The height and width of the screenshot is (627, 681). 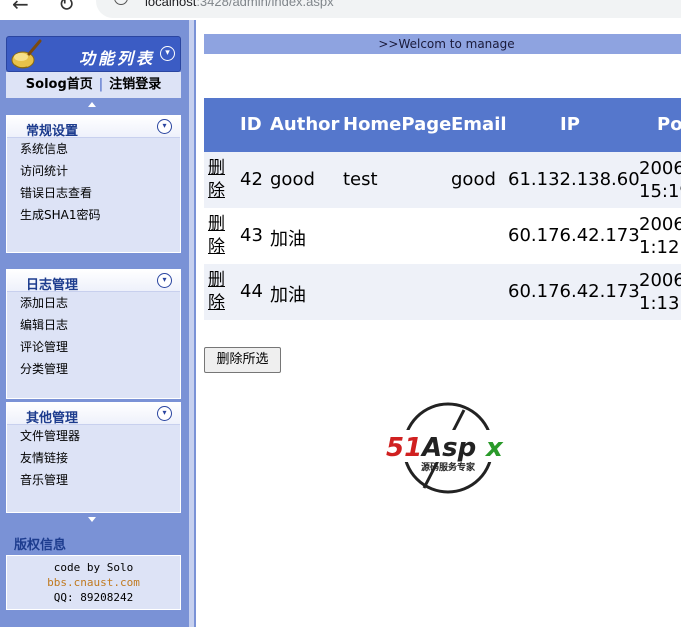 I want to click on cell-id: 42, so click(x=251, y=179).